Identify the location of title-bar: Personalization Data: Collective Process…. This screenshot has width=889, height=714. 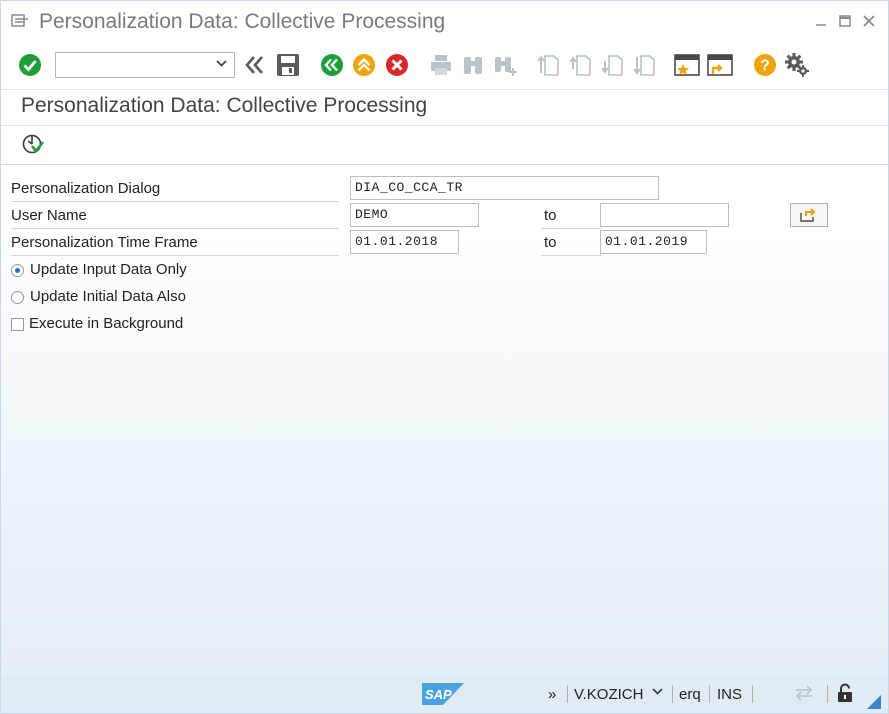
(444, 22).